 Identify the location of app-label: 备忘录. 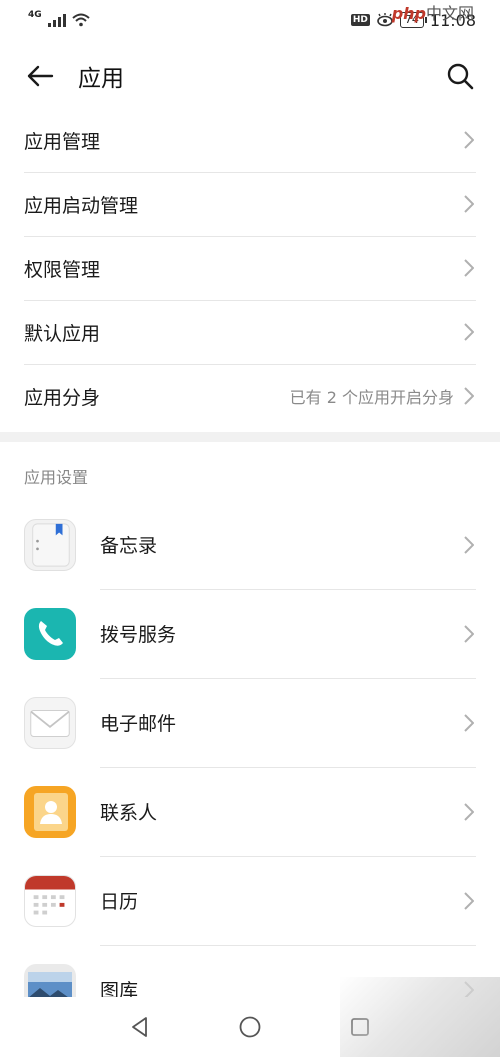
(129, 546).